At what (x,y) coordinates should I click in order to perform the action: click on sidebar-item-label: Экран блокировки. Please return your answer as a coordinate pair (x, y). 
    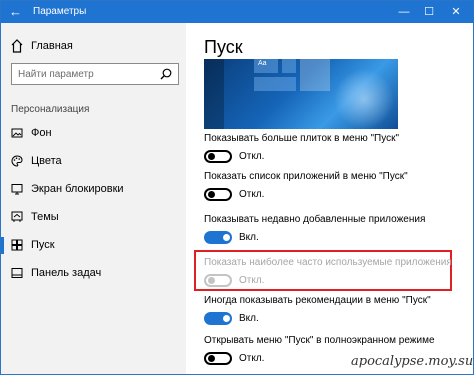
    Looking at the image, I should click on (77, 189).